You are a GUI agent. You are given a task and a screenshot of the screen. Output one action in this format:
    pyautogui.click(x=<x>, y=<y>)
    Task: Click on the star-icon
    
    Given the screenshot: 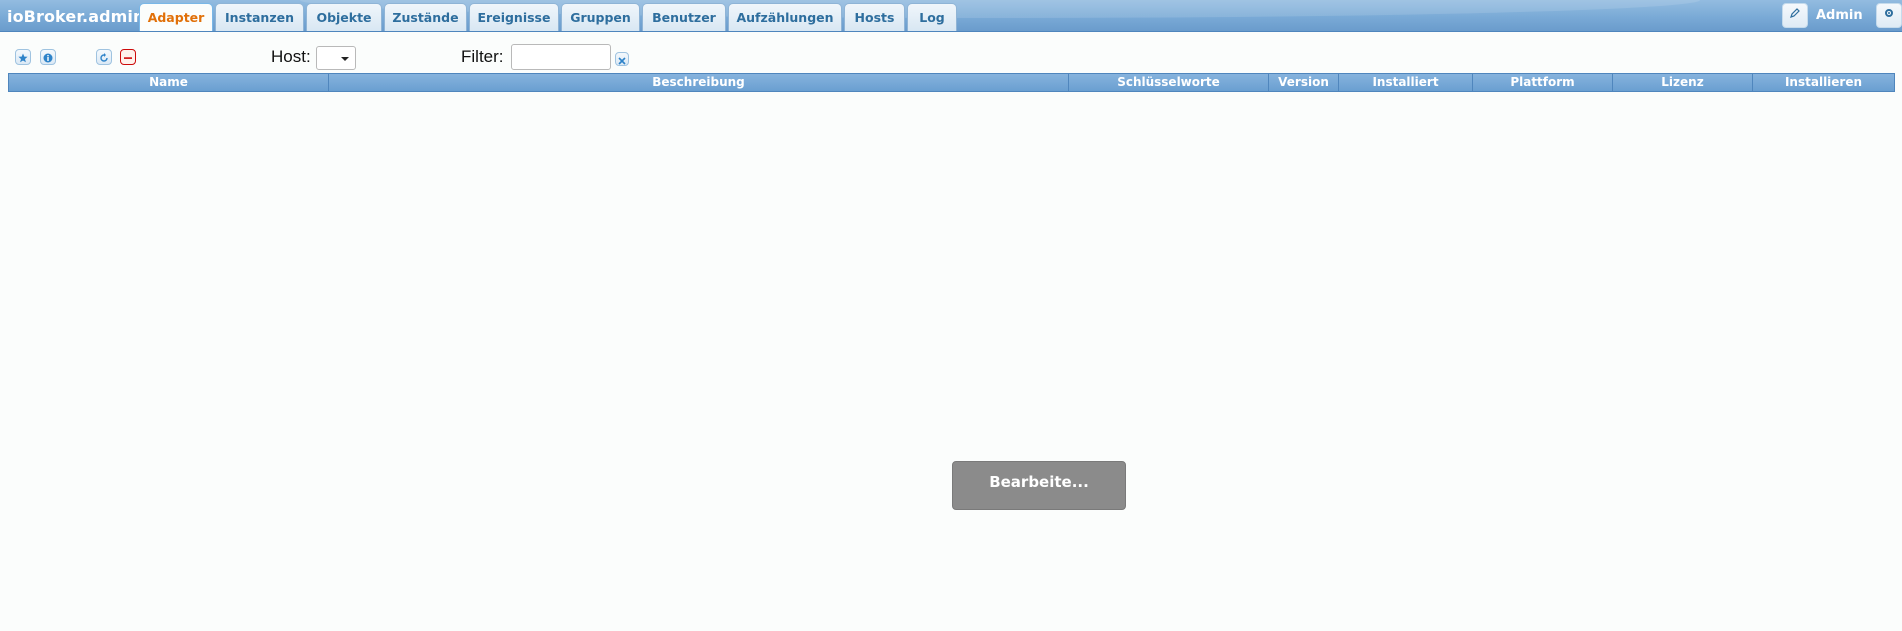 What is the action you would take?
    pyautogui.click(x=23, y=57)
    